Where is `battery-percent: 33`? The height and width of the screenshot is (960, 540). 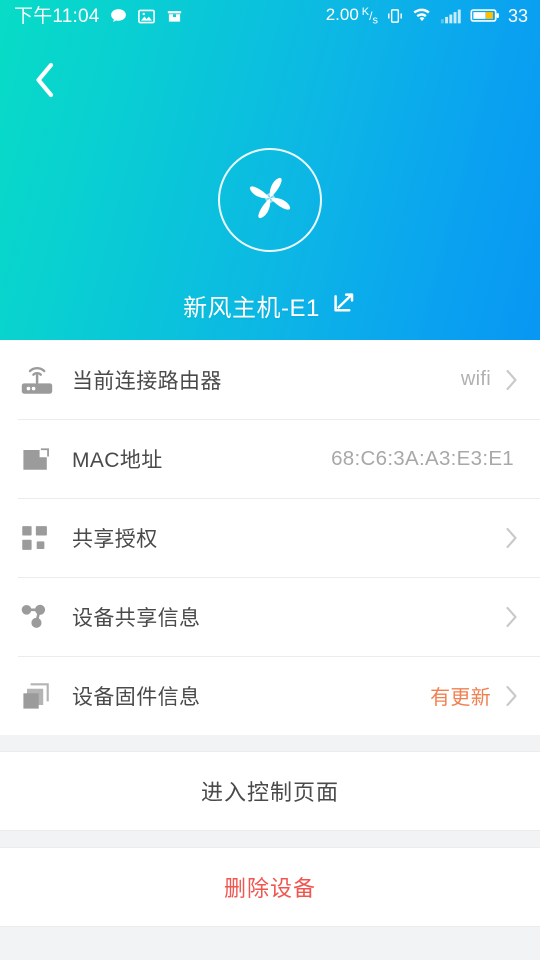 battery-percent: 33 is located at coordinates (517, 15).